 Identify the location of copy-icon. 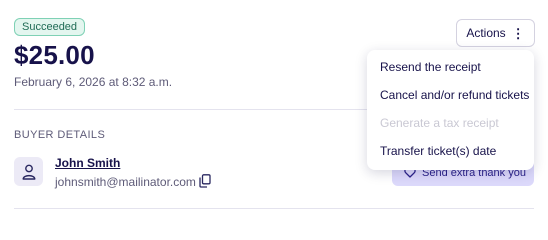
(205, 181).